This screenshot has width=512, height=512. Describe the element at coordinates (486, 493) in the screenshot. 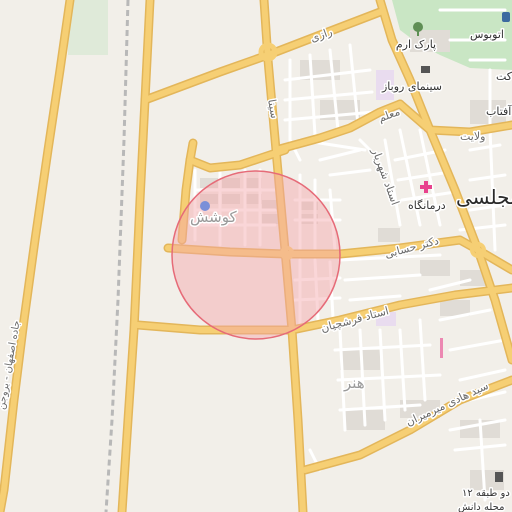

I see `building-label: دو طبقه ۱۲` at that location.